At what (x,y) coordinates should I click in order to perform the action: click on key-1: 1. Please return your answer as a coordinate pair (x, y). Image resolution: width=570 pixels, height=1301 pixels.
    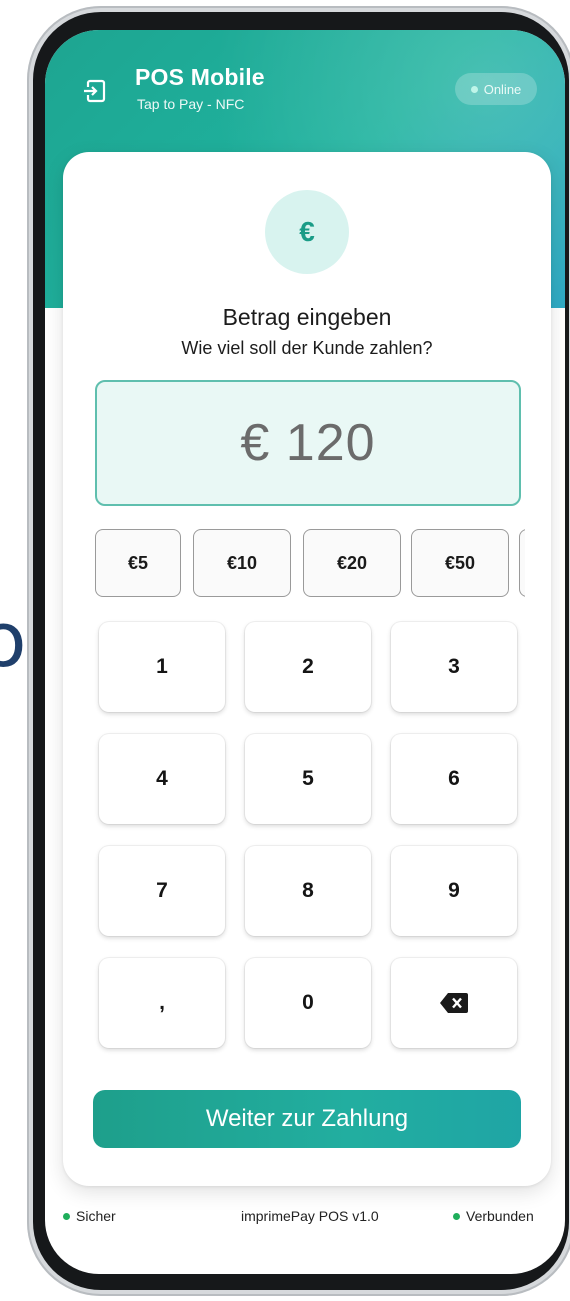
    Looking at the image, I should click on (162, 667).